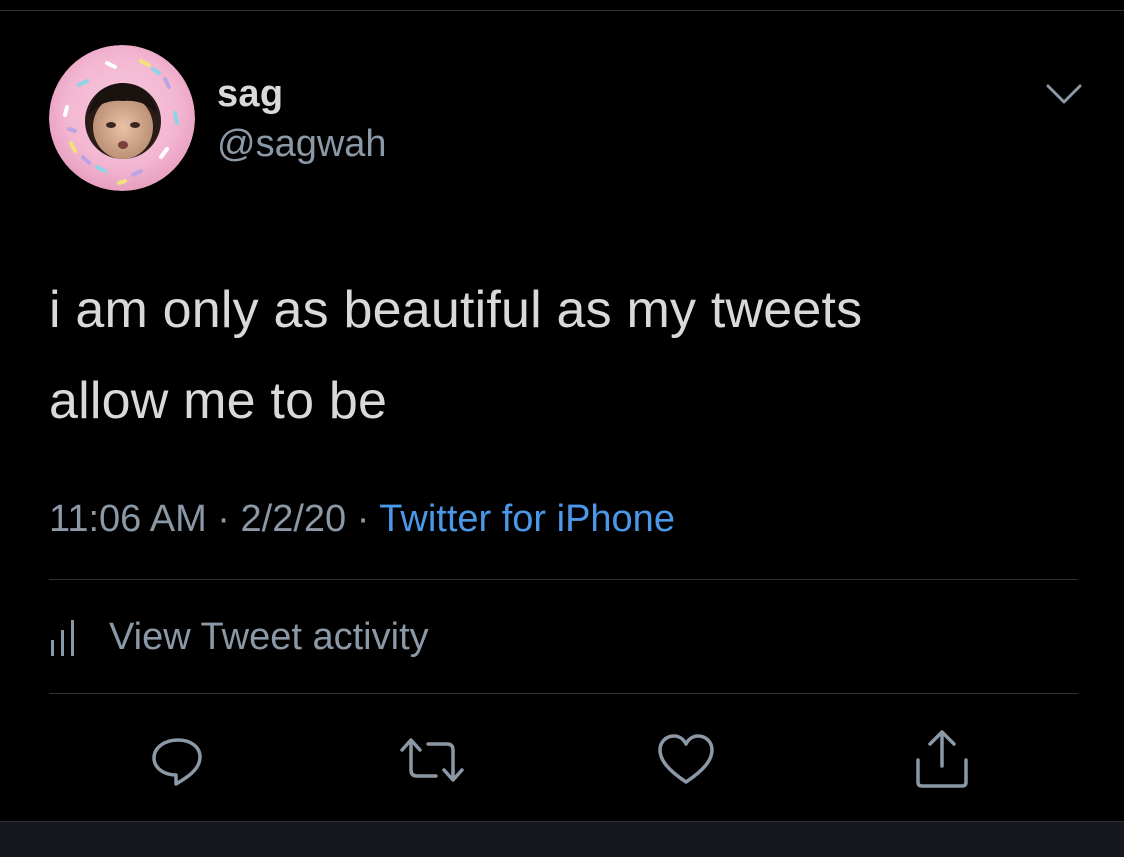  What do you see at coordinates (269, 637) in the screenshot?
I see `view-tweet-activity-label: View Tweet activity` at bounding box center [269, 637].